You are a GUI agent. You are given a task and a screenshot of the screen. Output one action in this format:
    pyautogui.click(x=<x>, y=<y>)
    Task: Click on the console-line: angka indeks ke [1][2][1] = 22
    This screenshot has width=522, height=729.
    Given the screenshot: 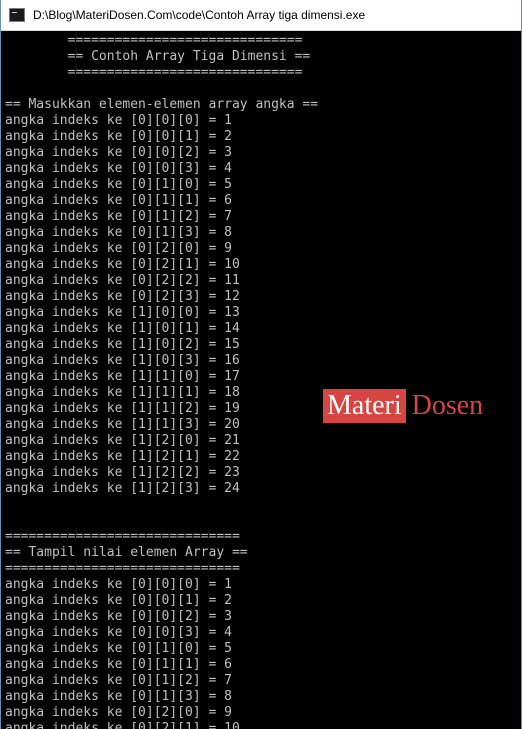 What is the action you would take?
    pyautogui.click(x=122, y=456)
    